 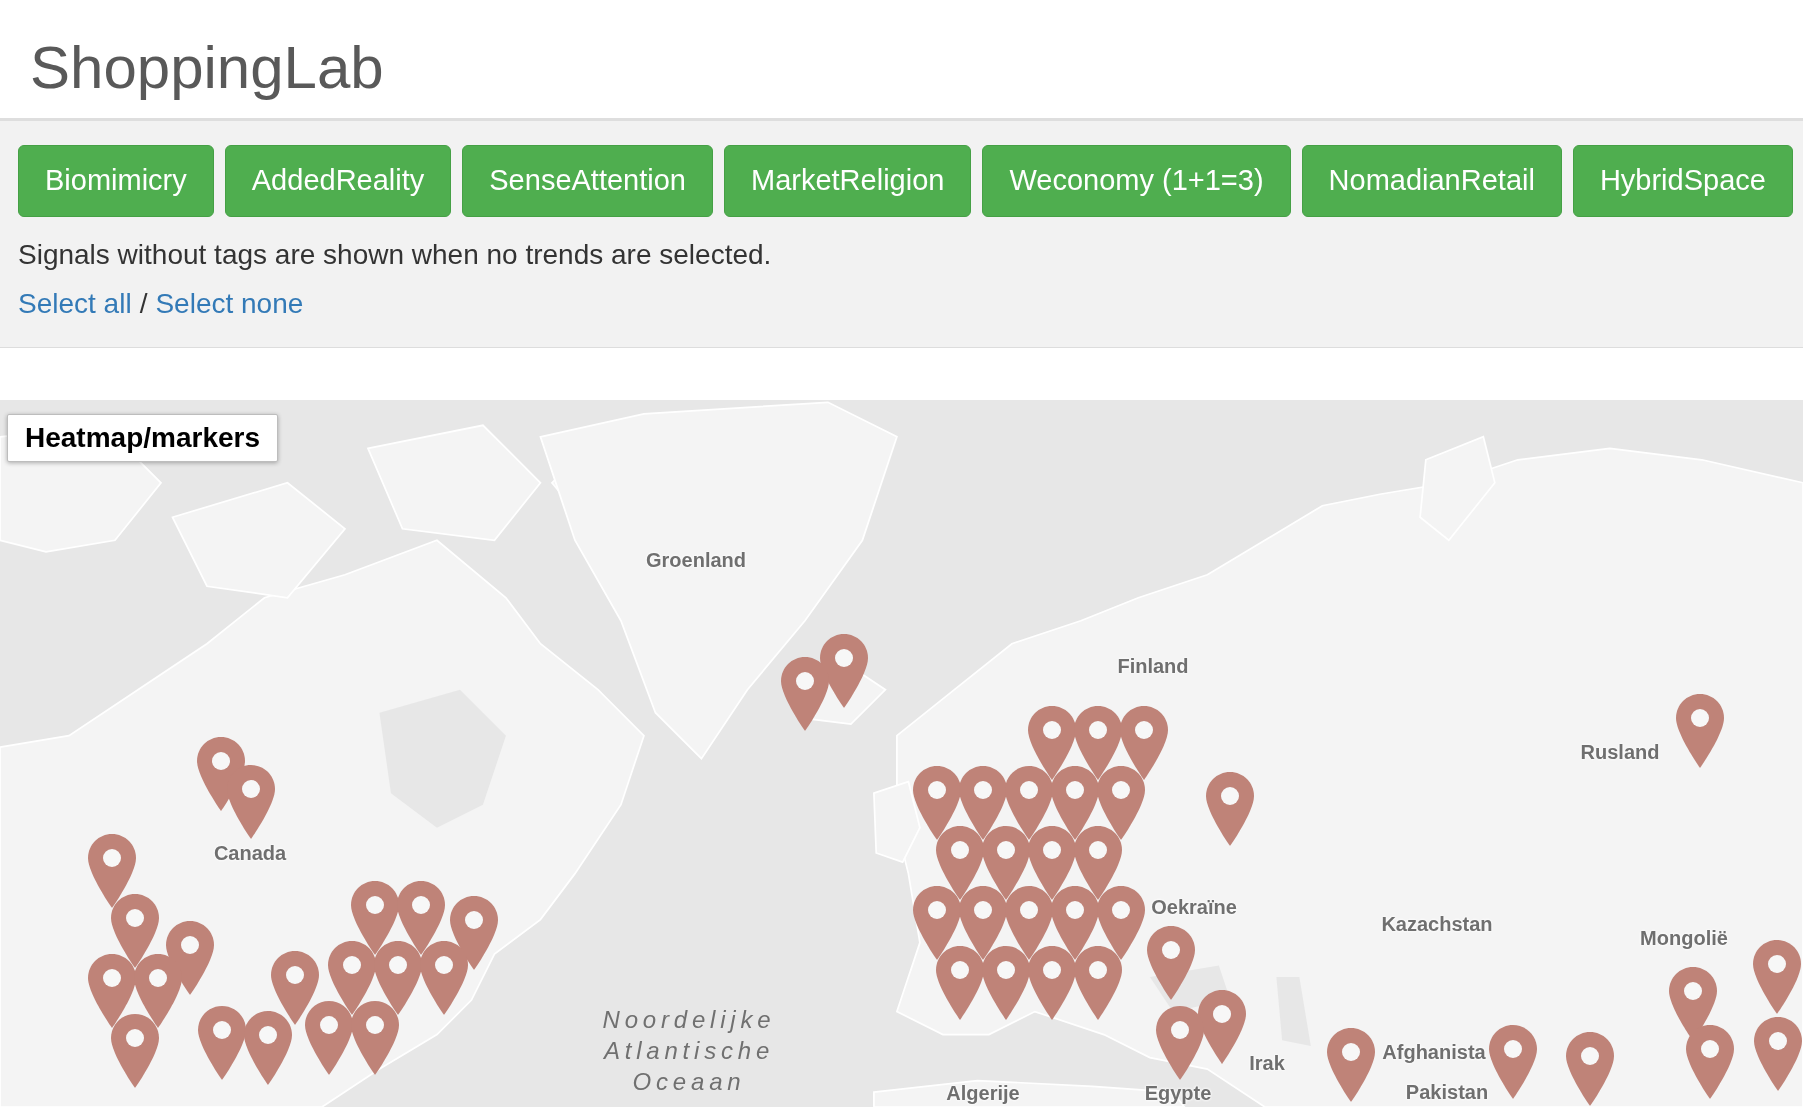 What do you see at coordinates (1136, 181) in the screenshot?
I see `trend-toggle-button: Weconomy (1+1=3)` at bounding box center [1136, 181].